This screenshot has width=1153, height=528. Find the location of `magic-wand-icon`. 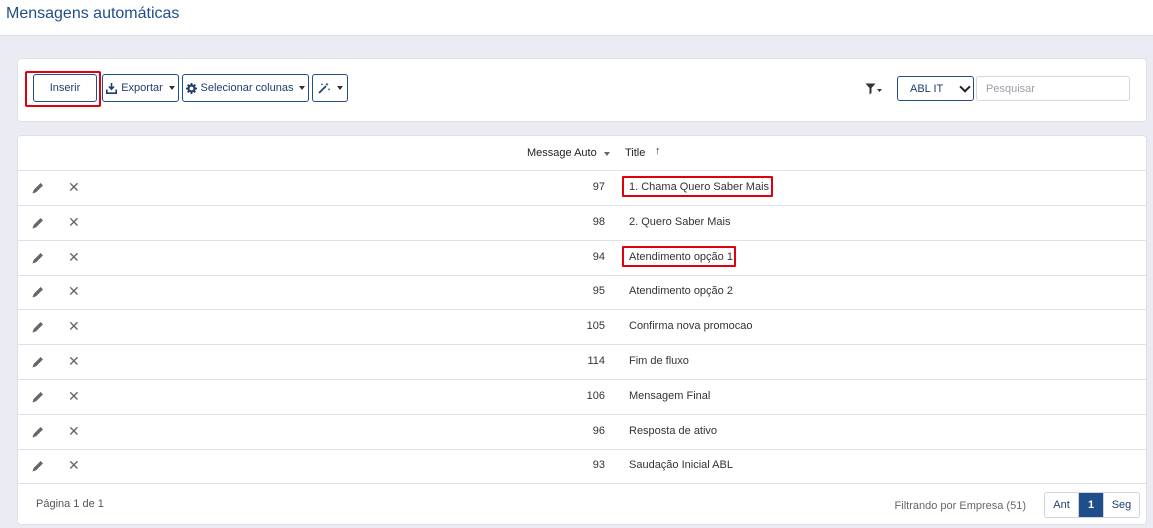

magic-wand-icon is located at coordinates (323, 88).